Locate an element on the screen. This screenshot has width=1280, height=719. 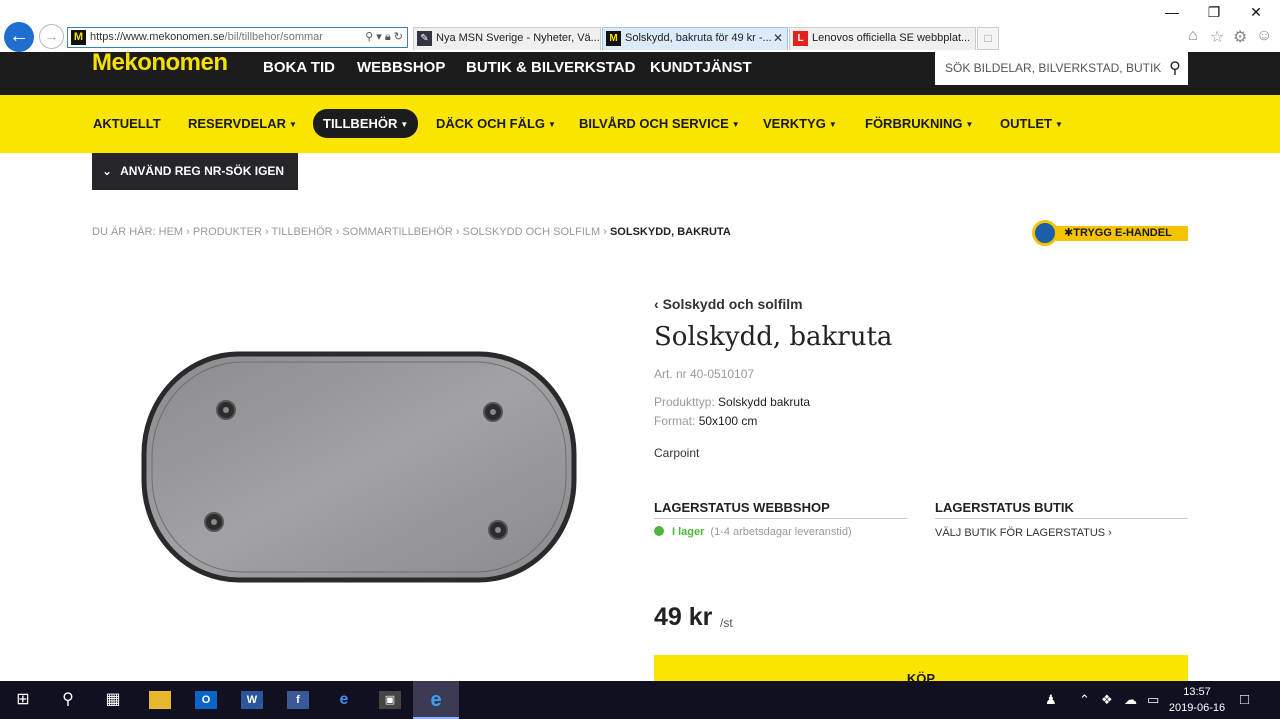
topnav-kundtjanst: KUNDTJÄNST is located at coordinates (701, 67).